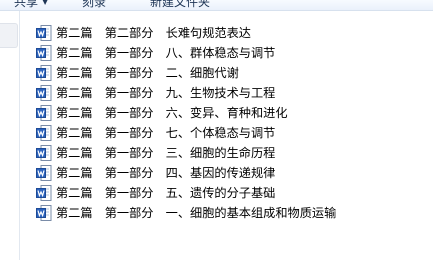 The height and width of the screenshot is (260, 433). I want to click on file-item: 第二篇 第一部分 六、变异、育种和进化, so click(233, 113).